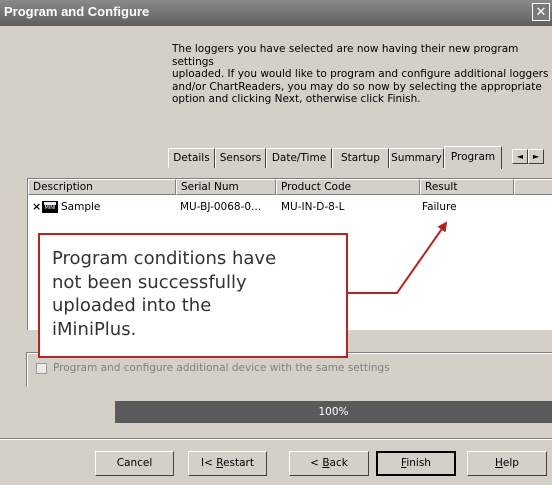 This screenshot has height=485, width=552. What do you see at coordinates (102, 187) in the screenshot?
I see `column-header-description: Description` at bounding box center [102, 187].